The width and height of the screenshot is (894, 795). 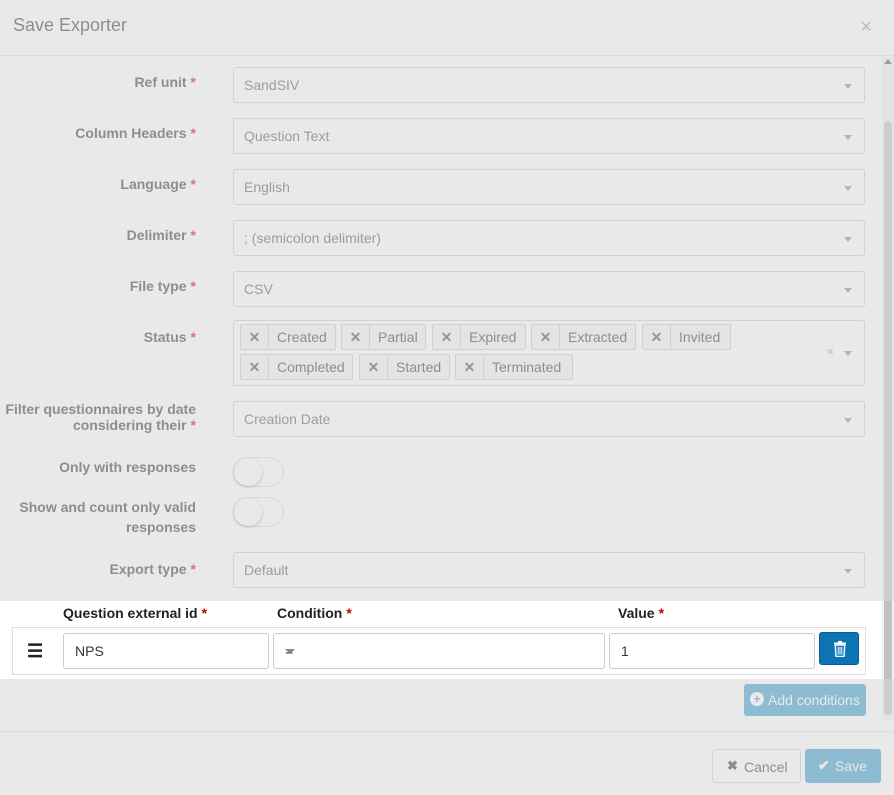 I want to click on valid-responses-toggle, so click(x=258, y=512).